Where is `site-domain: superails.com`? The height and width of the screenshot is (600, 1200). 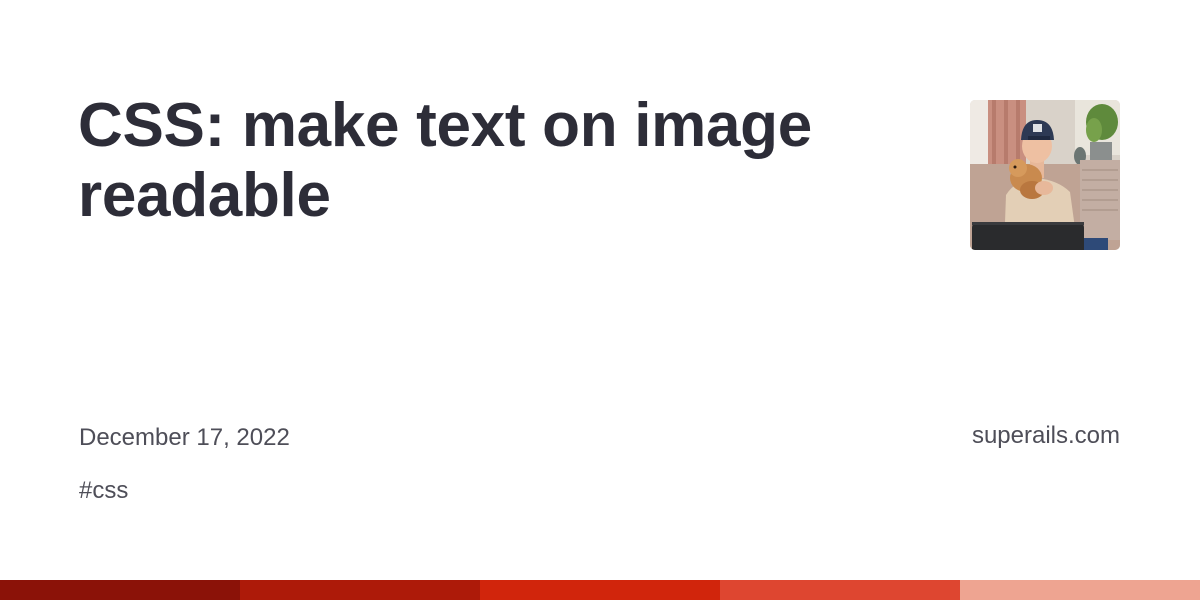
site-domain: superails.com is located at coordinates (1045, 435).